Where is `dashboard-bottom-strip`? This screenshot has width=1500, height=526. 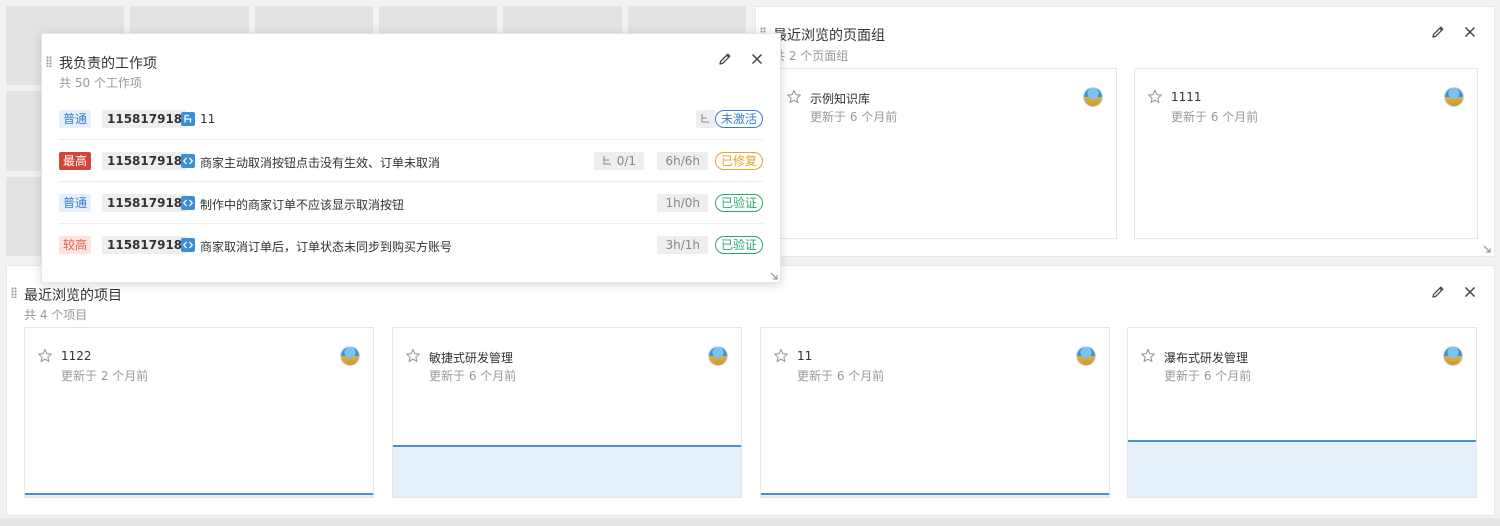 dashboard-bottom-strip is located at coordinates (750, 522).